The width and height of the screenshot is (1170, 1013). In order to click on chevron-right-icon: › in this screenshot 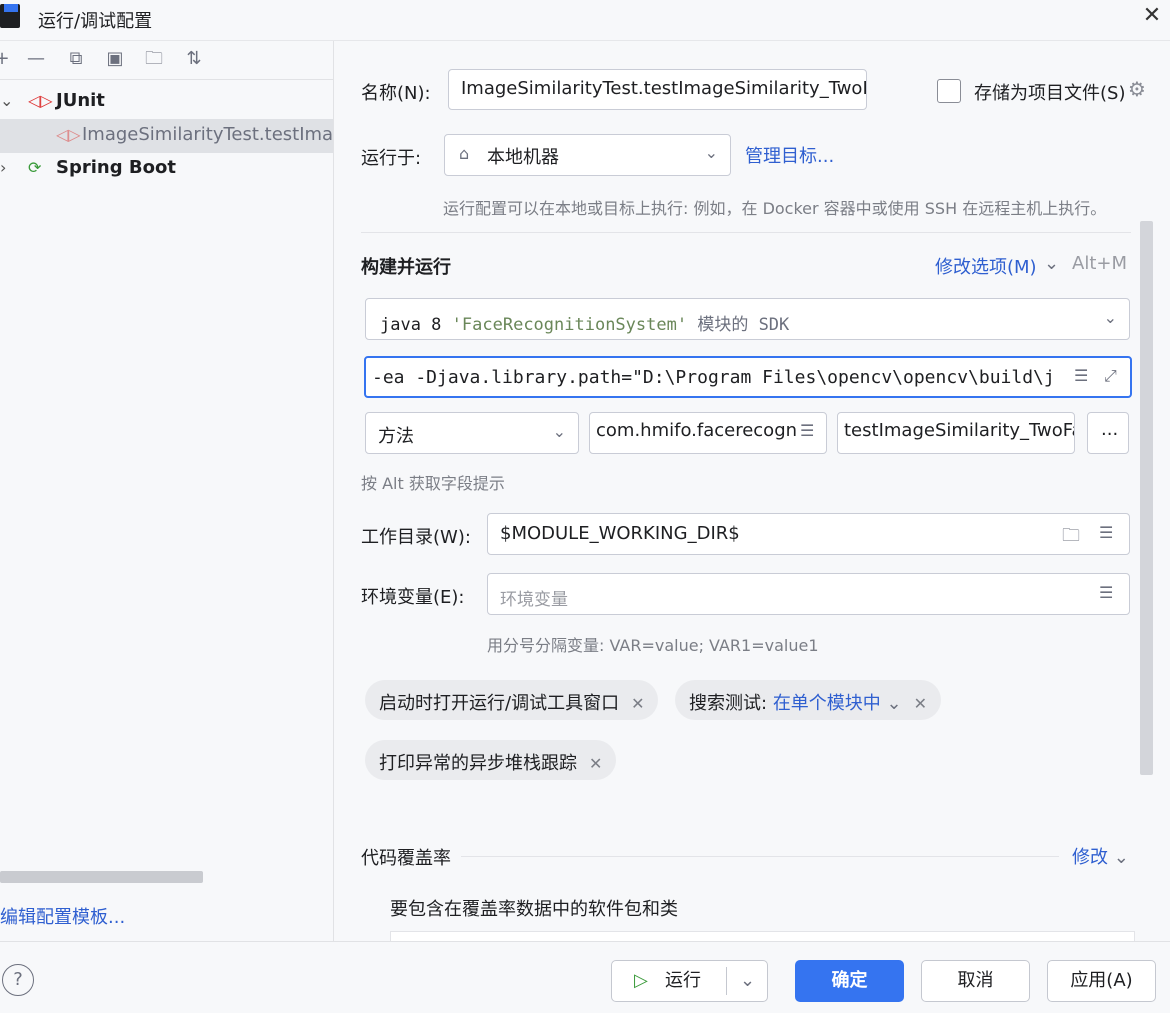, I will do `click(3, 167)`.